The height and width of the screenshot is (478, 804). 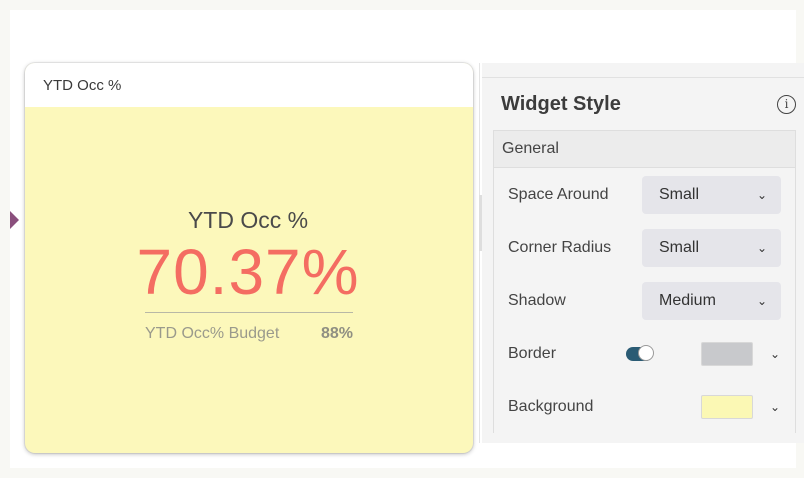 What do you see at coordinates (711, 194) in the screenshot?
I see `space-around-select: Small ⌄` at bounding box center [711, 194].